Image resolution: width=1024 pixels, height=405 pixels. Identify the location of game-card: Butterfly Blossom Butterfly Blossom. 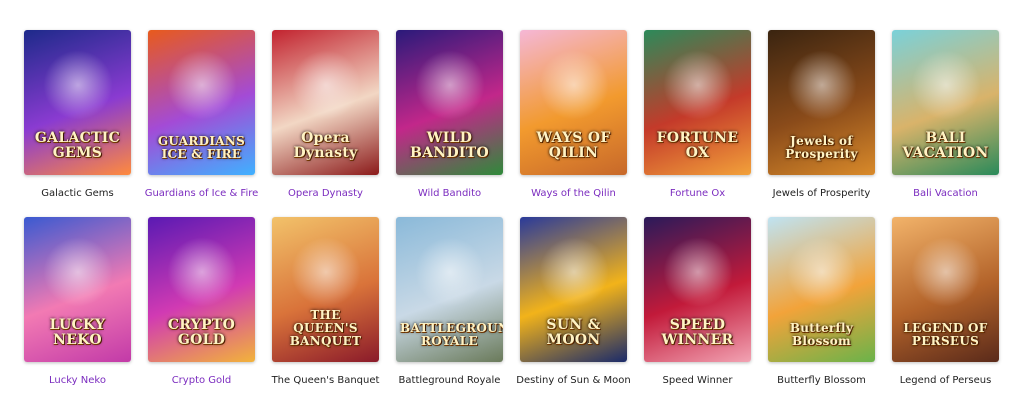
(821, 310).